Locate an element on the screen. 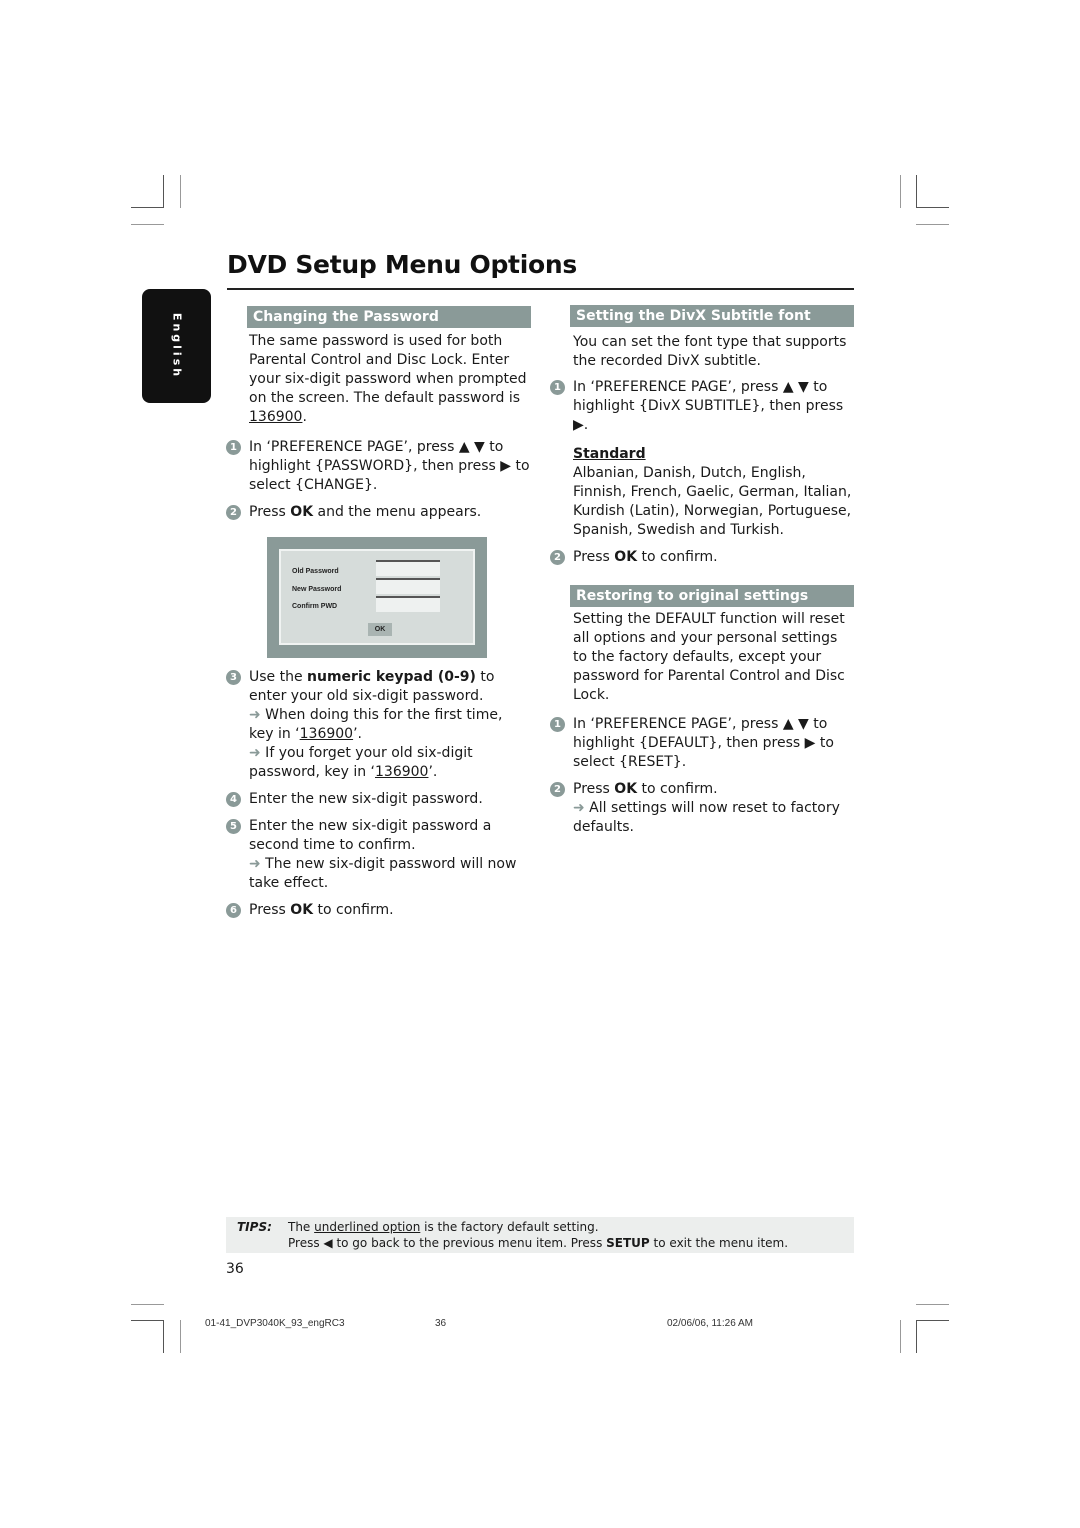 This screenshot has height=1528, width=1080. footer-timestamp: 02/06/06, 11:26 AM is located at coordinates (710, 1323).